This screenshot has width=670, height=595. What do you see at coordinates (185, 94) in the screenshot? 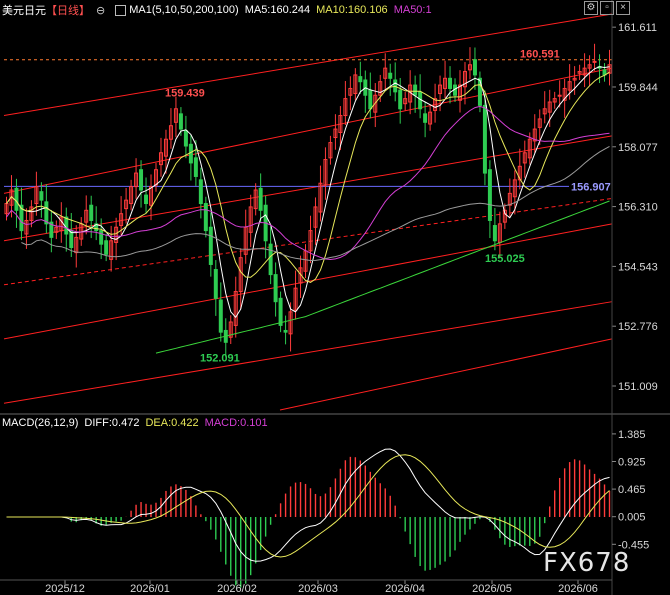
I see `price-annotation: 159.439` at bounding box center [185, 94].